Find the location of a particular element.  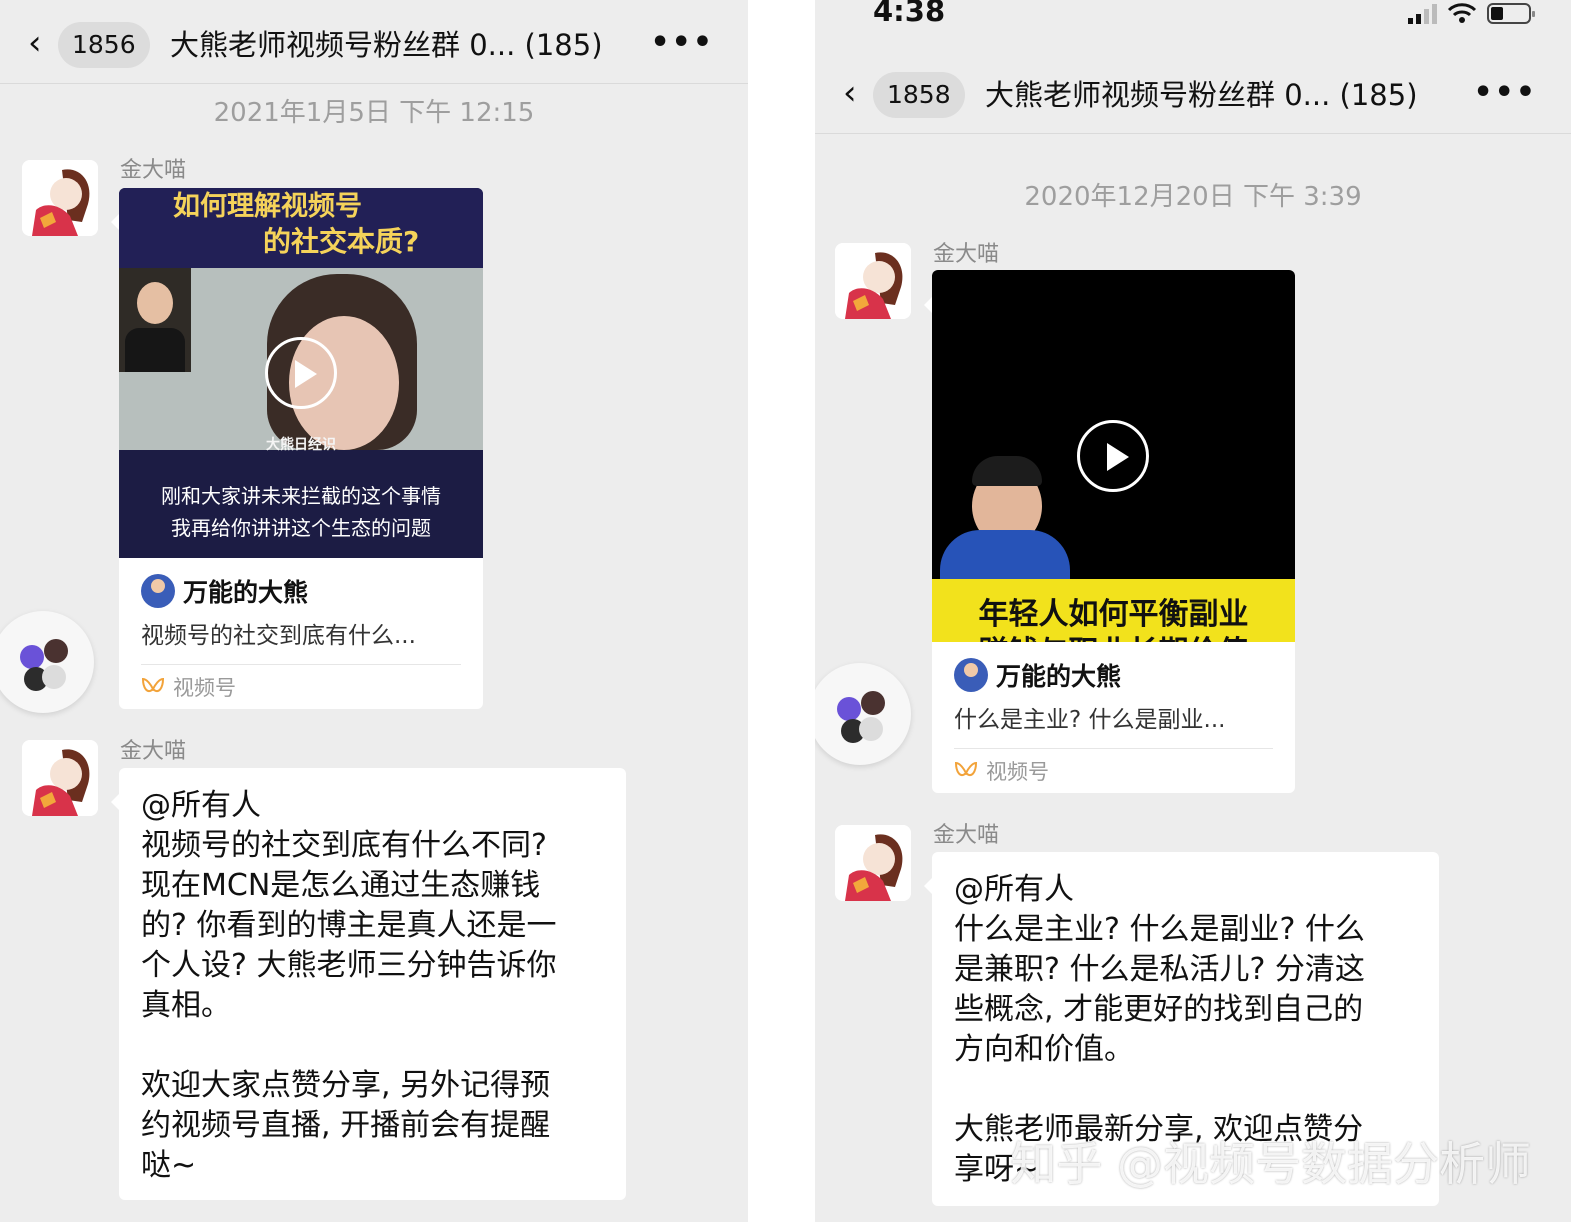

card-body: 万能的大熊 什么是主业? 什么是副业... 视频号 is located at coordinates (1113, 717).